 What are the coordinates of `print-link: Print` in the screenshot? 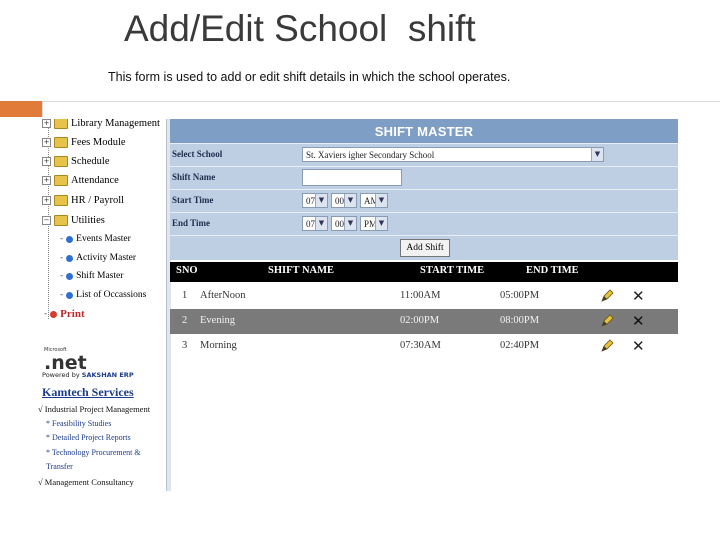 It's located at (72, 314).